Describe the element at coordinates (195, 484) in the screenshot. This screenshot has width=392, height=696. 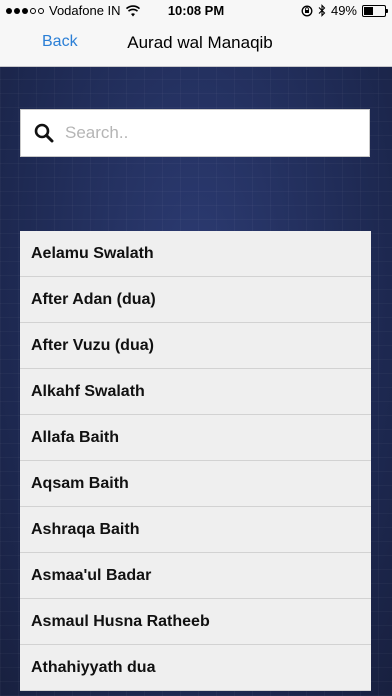
I see `list-item: Aqsam Baith` at that location.